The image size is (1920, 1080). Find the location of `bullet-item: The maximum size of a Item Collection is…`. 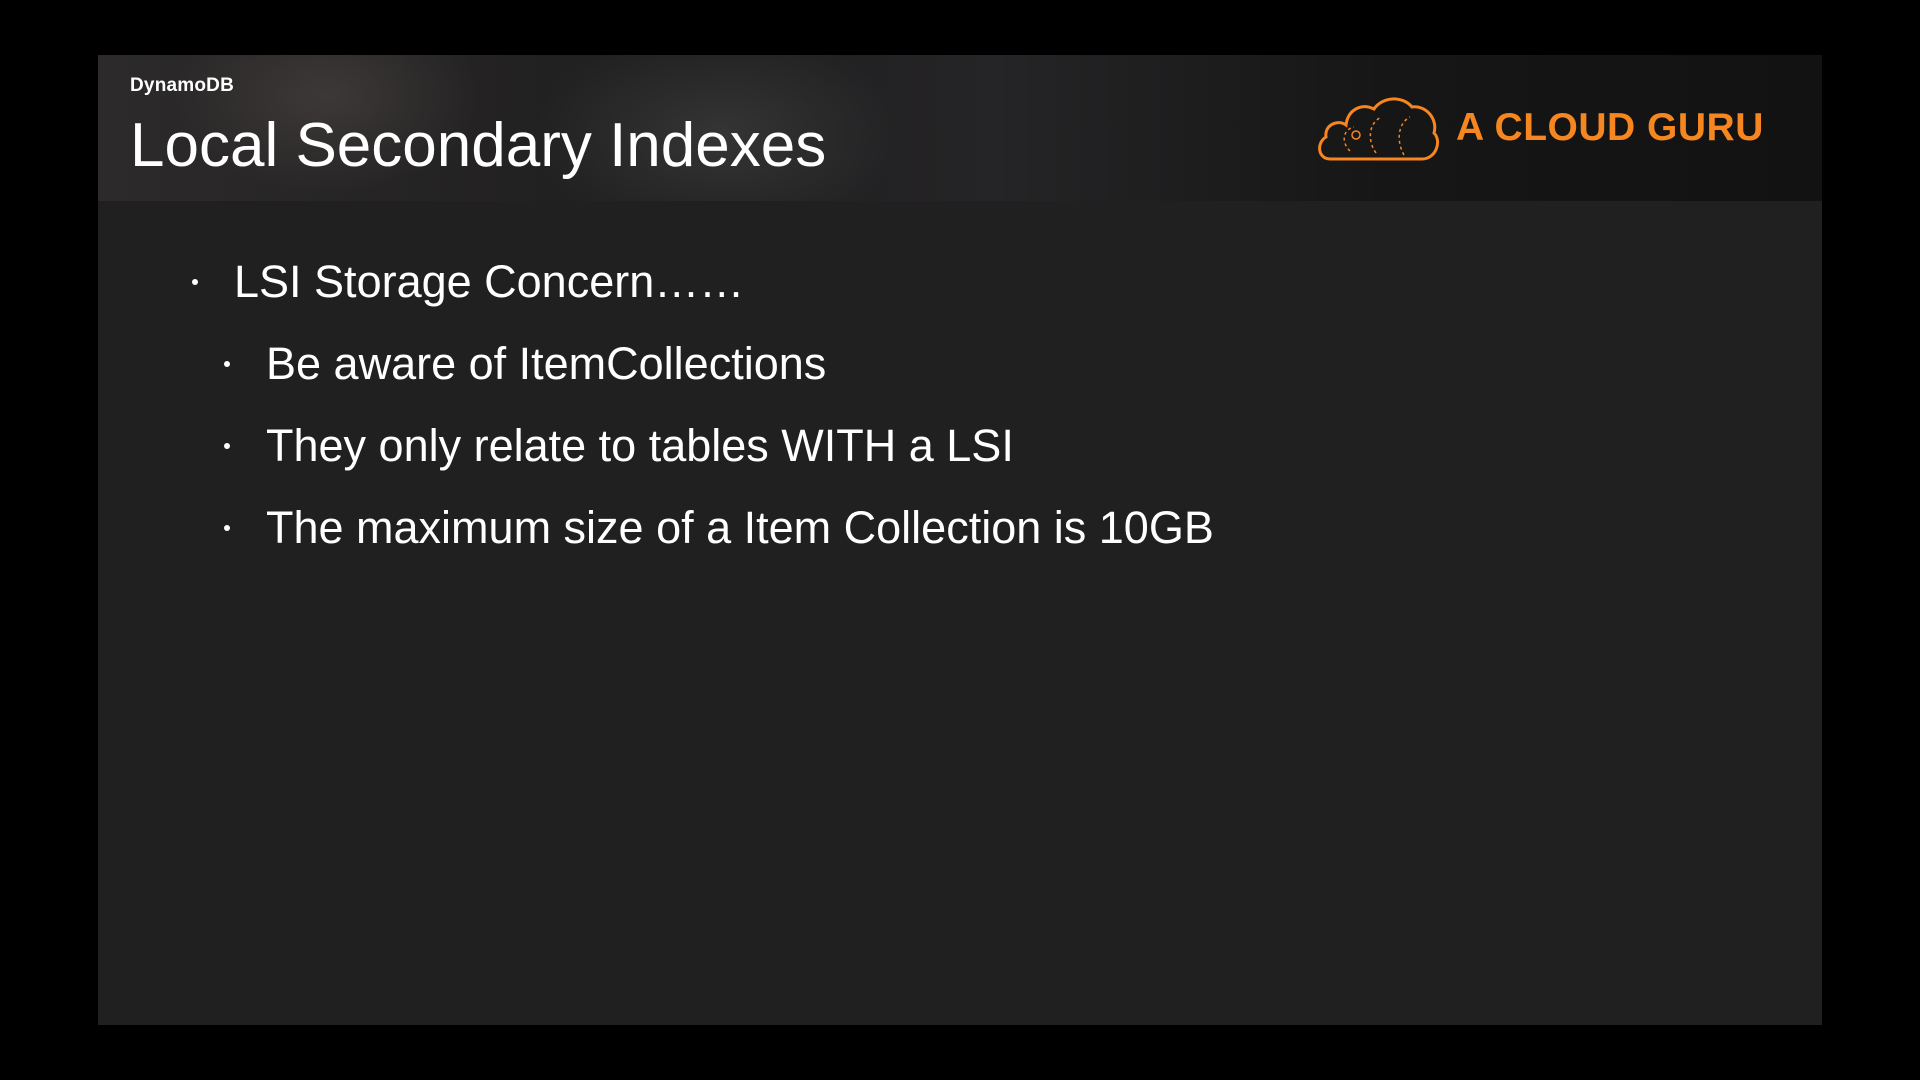

bullet-item: The maximum size of a Item Collection is… is located at coordinates (719, 528).